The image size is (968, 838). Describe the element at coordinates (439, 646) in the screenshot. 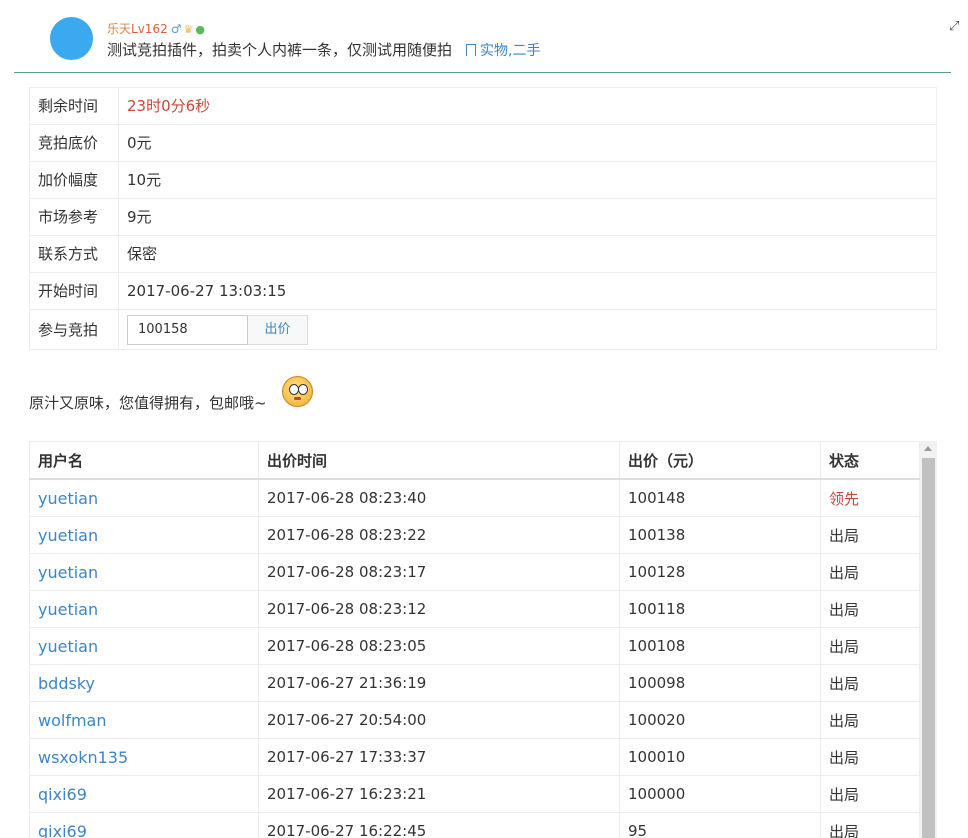

I see `bid-time: 2017-06-28 08:23:05` at that location.